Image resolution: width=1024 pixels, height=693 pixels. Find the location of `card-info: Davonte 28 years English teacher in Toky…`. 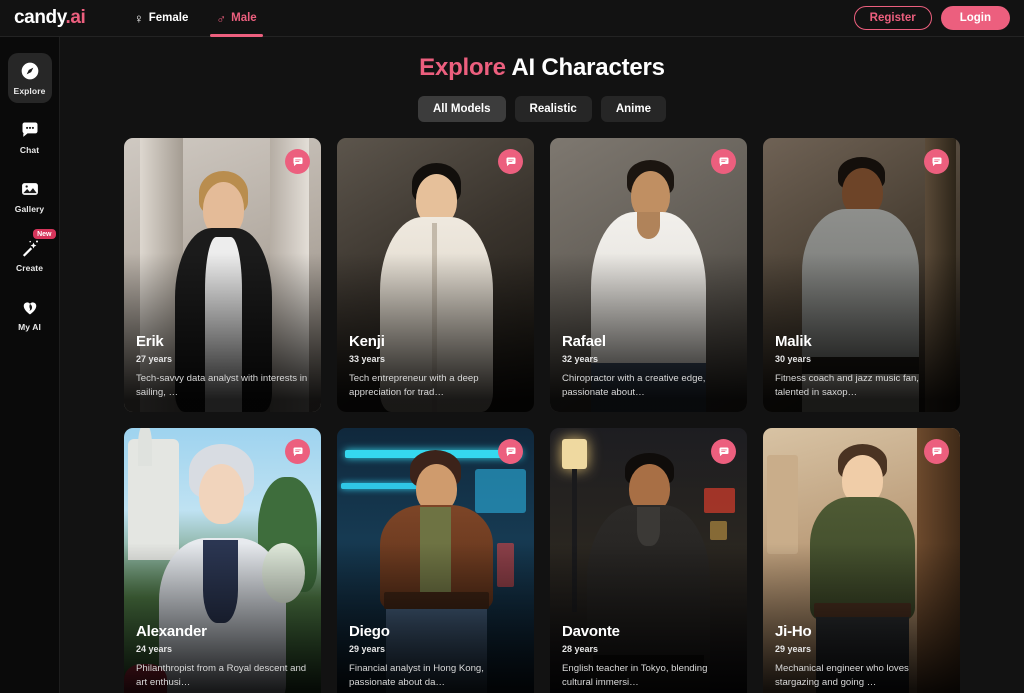

card-info: Davonte 28 years English teacher in Toky… is located at coordinates (648, 656).